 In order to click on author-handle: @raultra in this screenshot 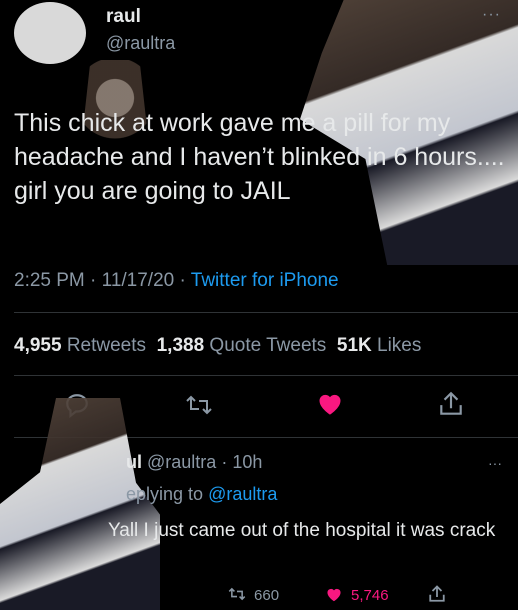, I will do `click(140, 43)`.